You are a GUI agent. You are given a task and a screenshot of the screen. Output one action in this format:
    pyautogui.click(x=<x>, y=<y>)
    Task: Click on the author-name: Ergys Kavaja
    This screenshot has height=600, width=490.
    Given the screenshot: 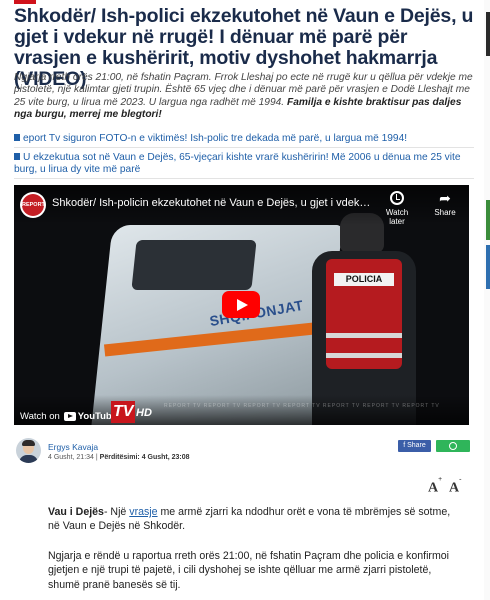 What is the action you would take?
    pyautogui.click(x=73, y=447)
    